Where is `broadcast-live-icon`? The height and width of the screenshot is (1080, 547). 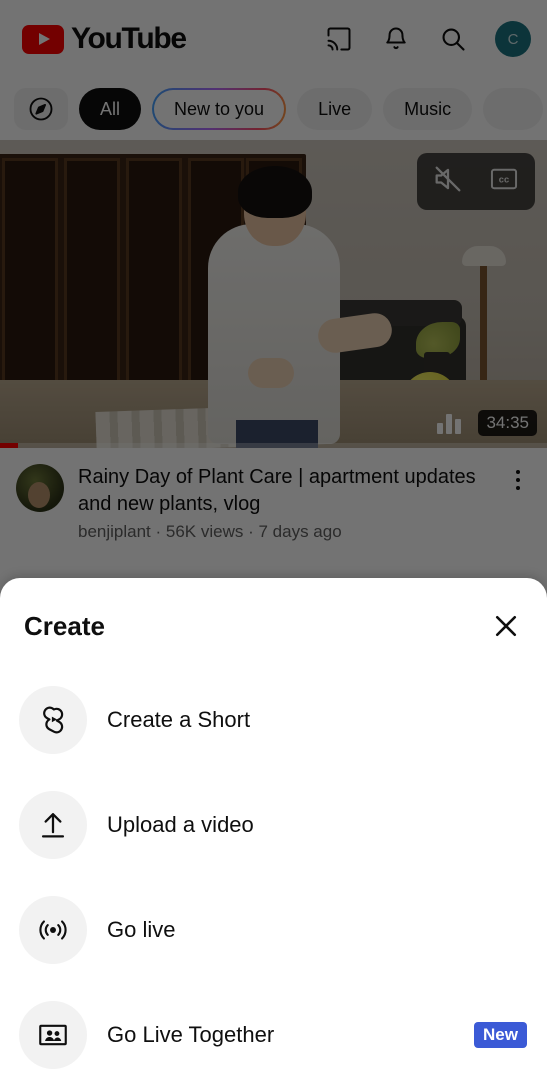
broadcast-live-icon is located at coordinates (53, 929).